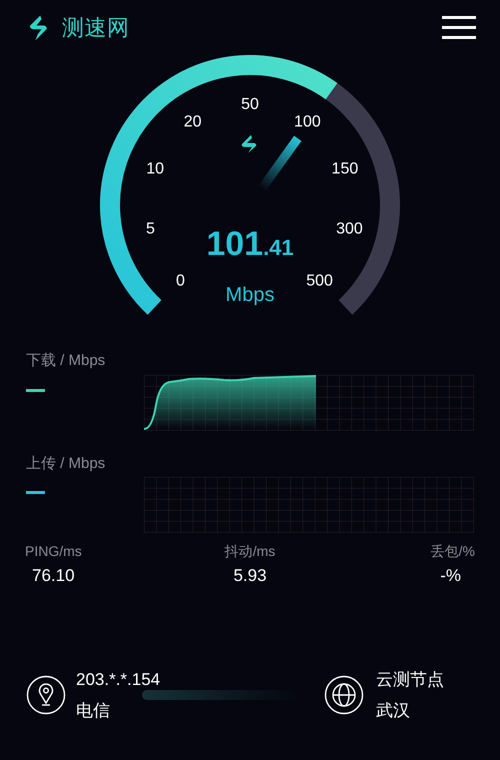 This screenshot has width=500, height=760. What do you see at coordinates (180, 281) in the screenshot?
I see `scale-label: 0` at bounding box center [180, 281].